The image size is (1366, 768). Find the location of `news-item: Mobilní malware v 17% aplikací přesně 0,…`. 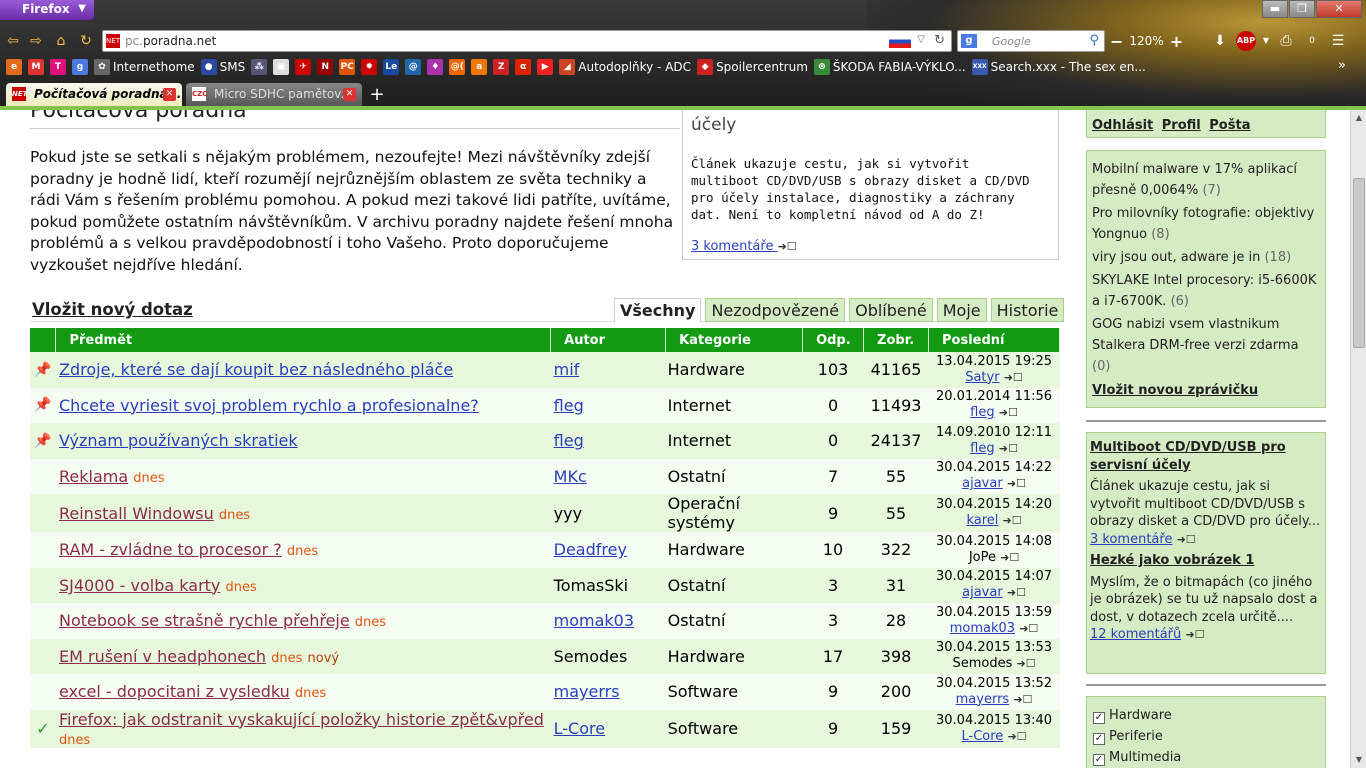

news-item: Mobilní malware v 17% aplikací přesně 0,… is located at coordinates (1206, 180).